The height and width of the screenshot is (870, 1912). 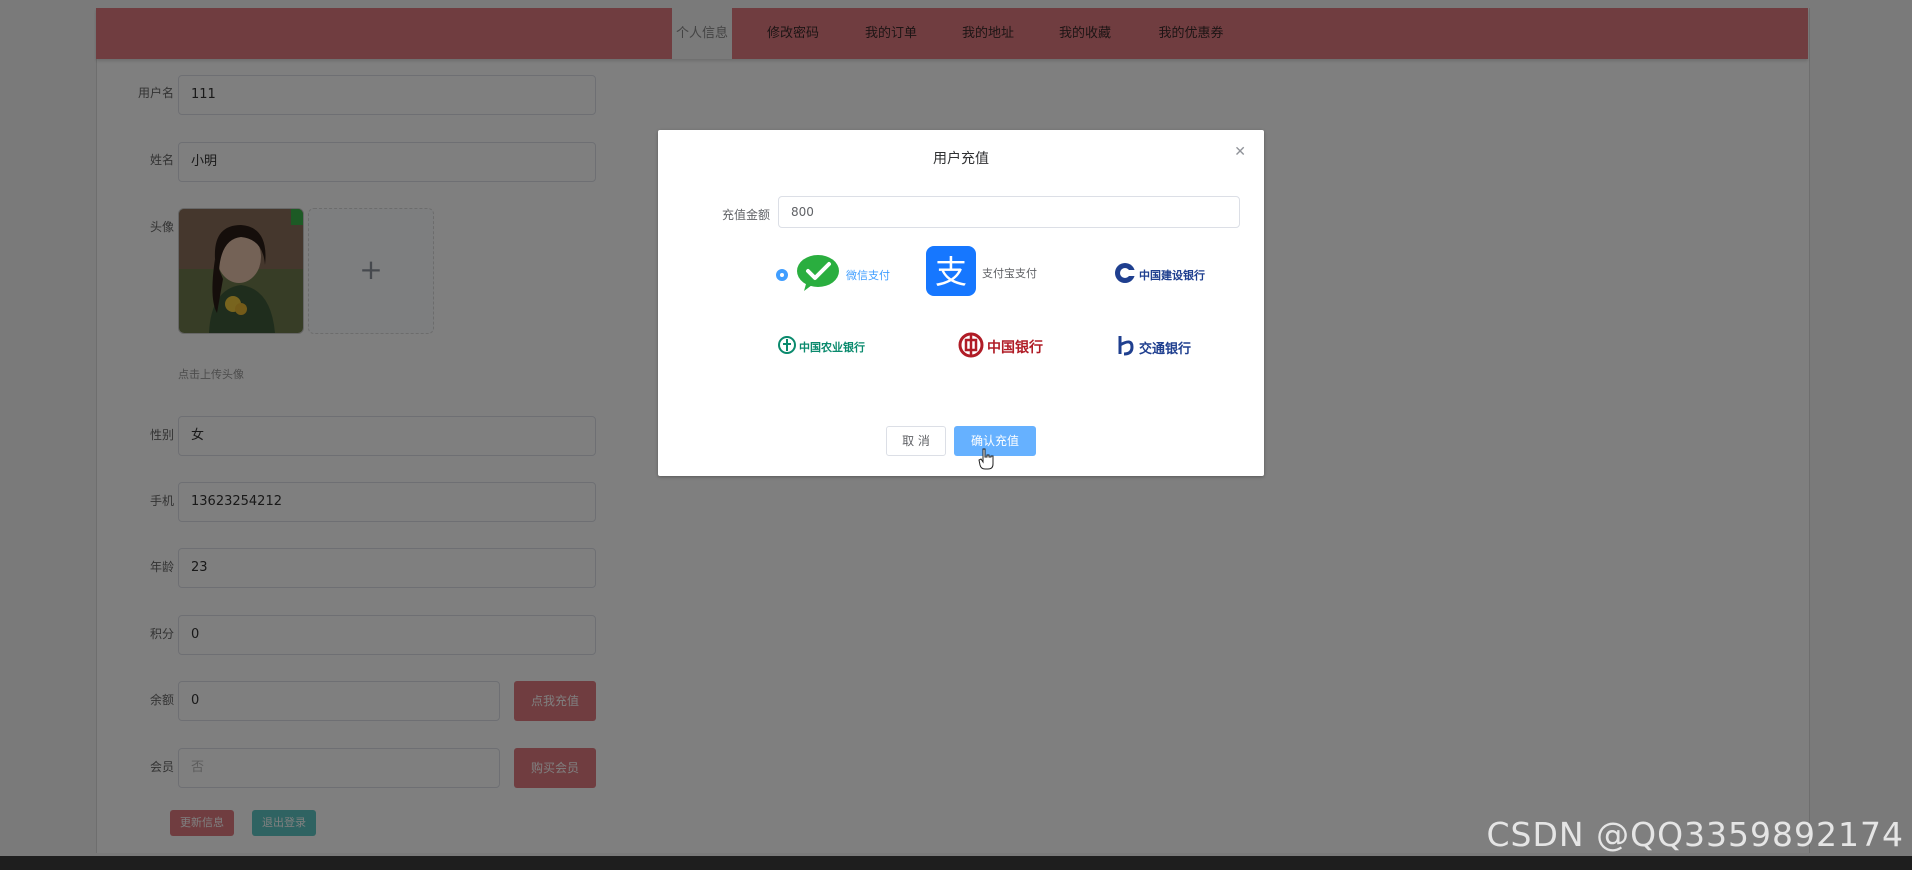 What do you see at coordinates (832, 347) in the screenshot?
I see `abc-label: 中国农业银行` at bounding box center [832, 347].